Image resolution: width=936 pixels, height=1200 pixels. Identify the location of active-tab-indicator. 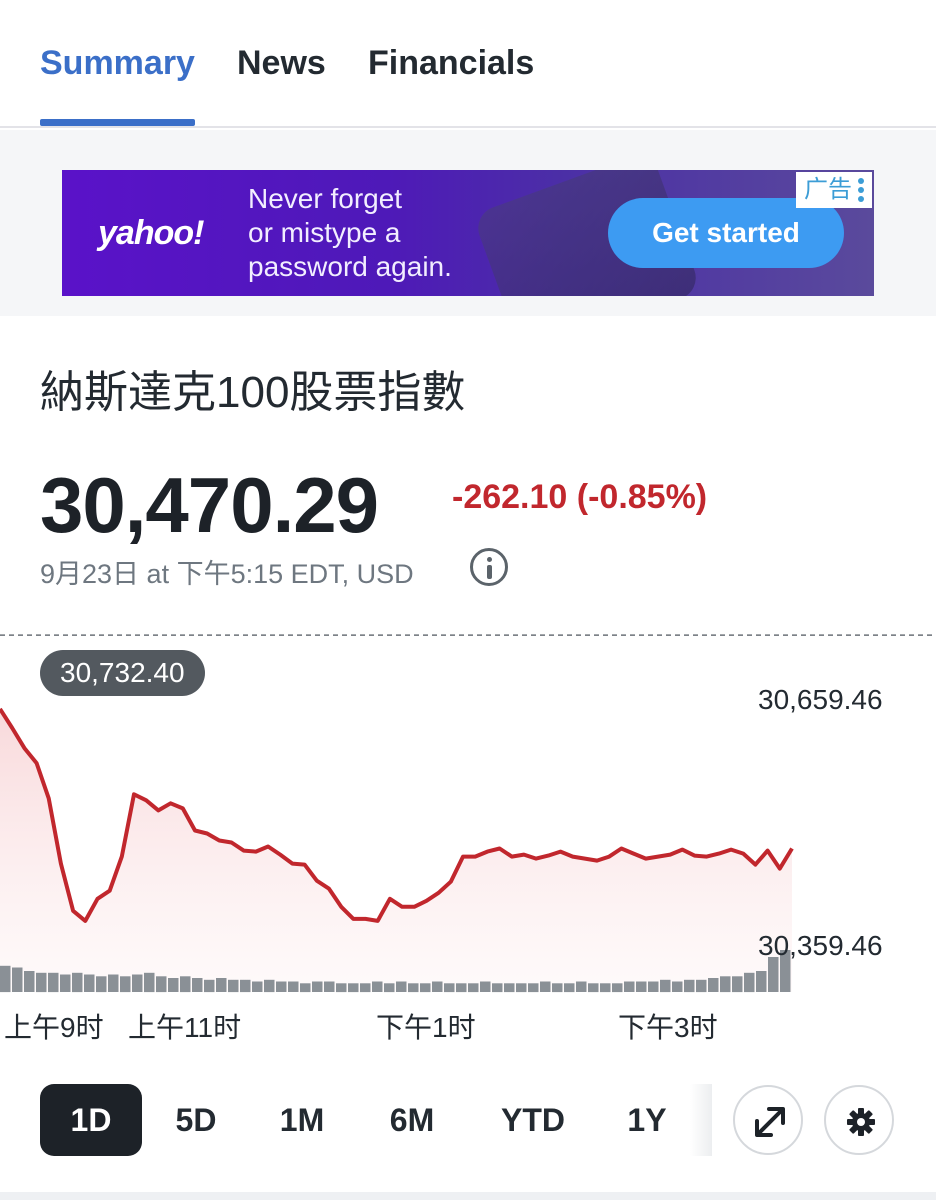
(117, 122).